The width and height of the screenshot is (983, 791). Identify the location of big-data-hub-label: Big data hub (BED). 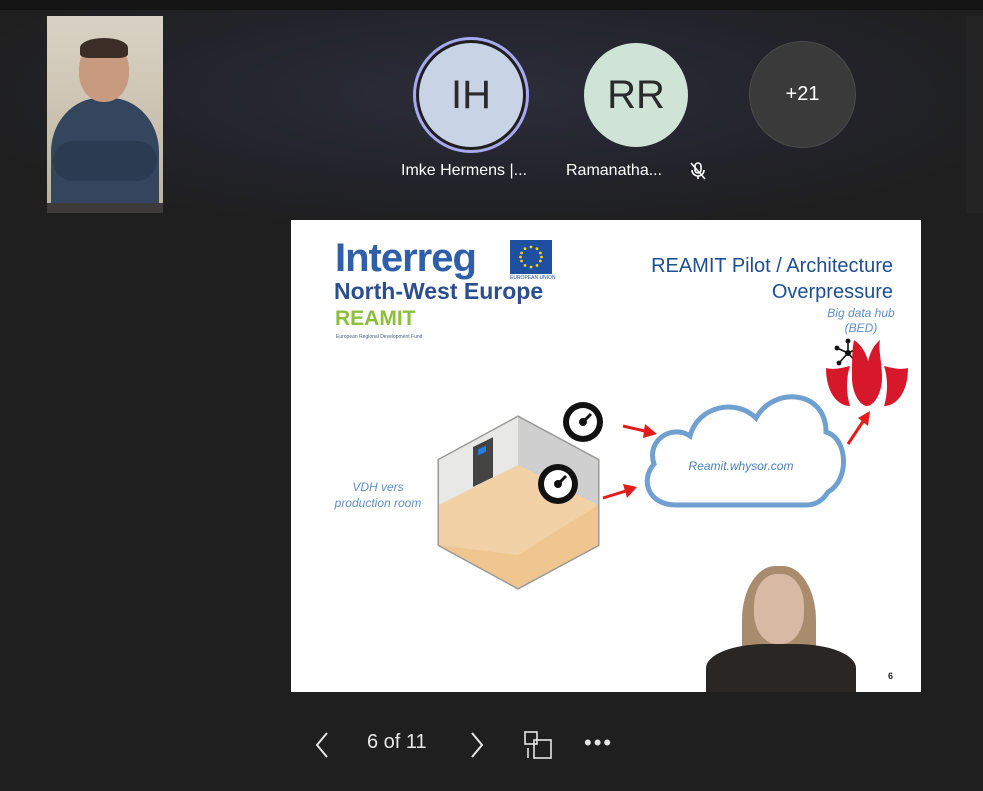
(861, 321).